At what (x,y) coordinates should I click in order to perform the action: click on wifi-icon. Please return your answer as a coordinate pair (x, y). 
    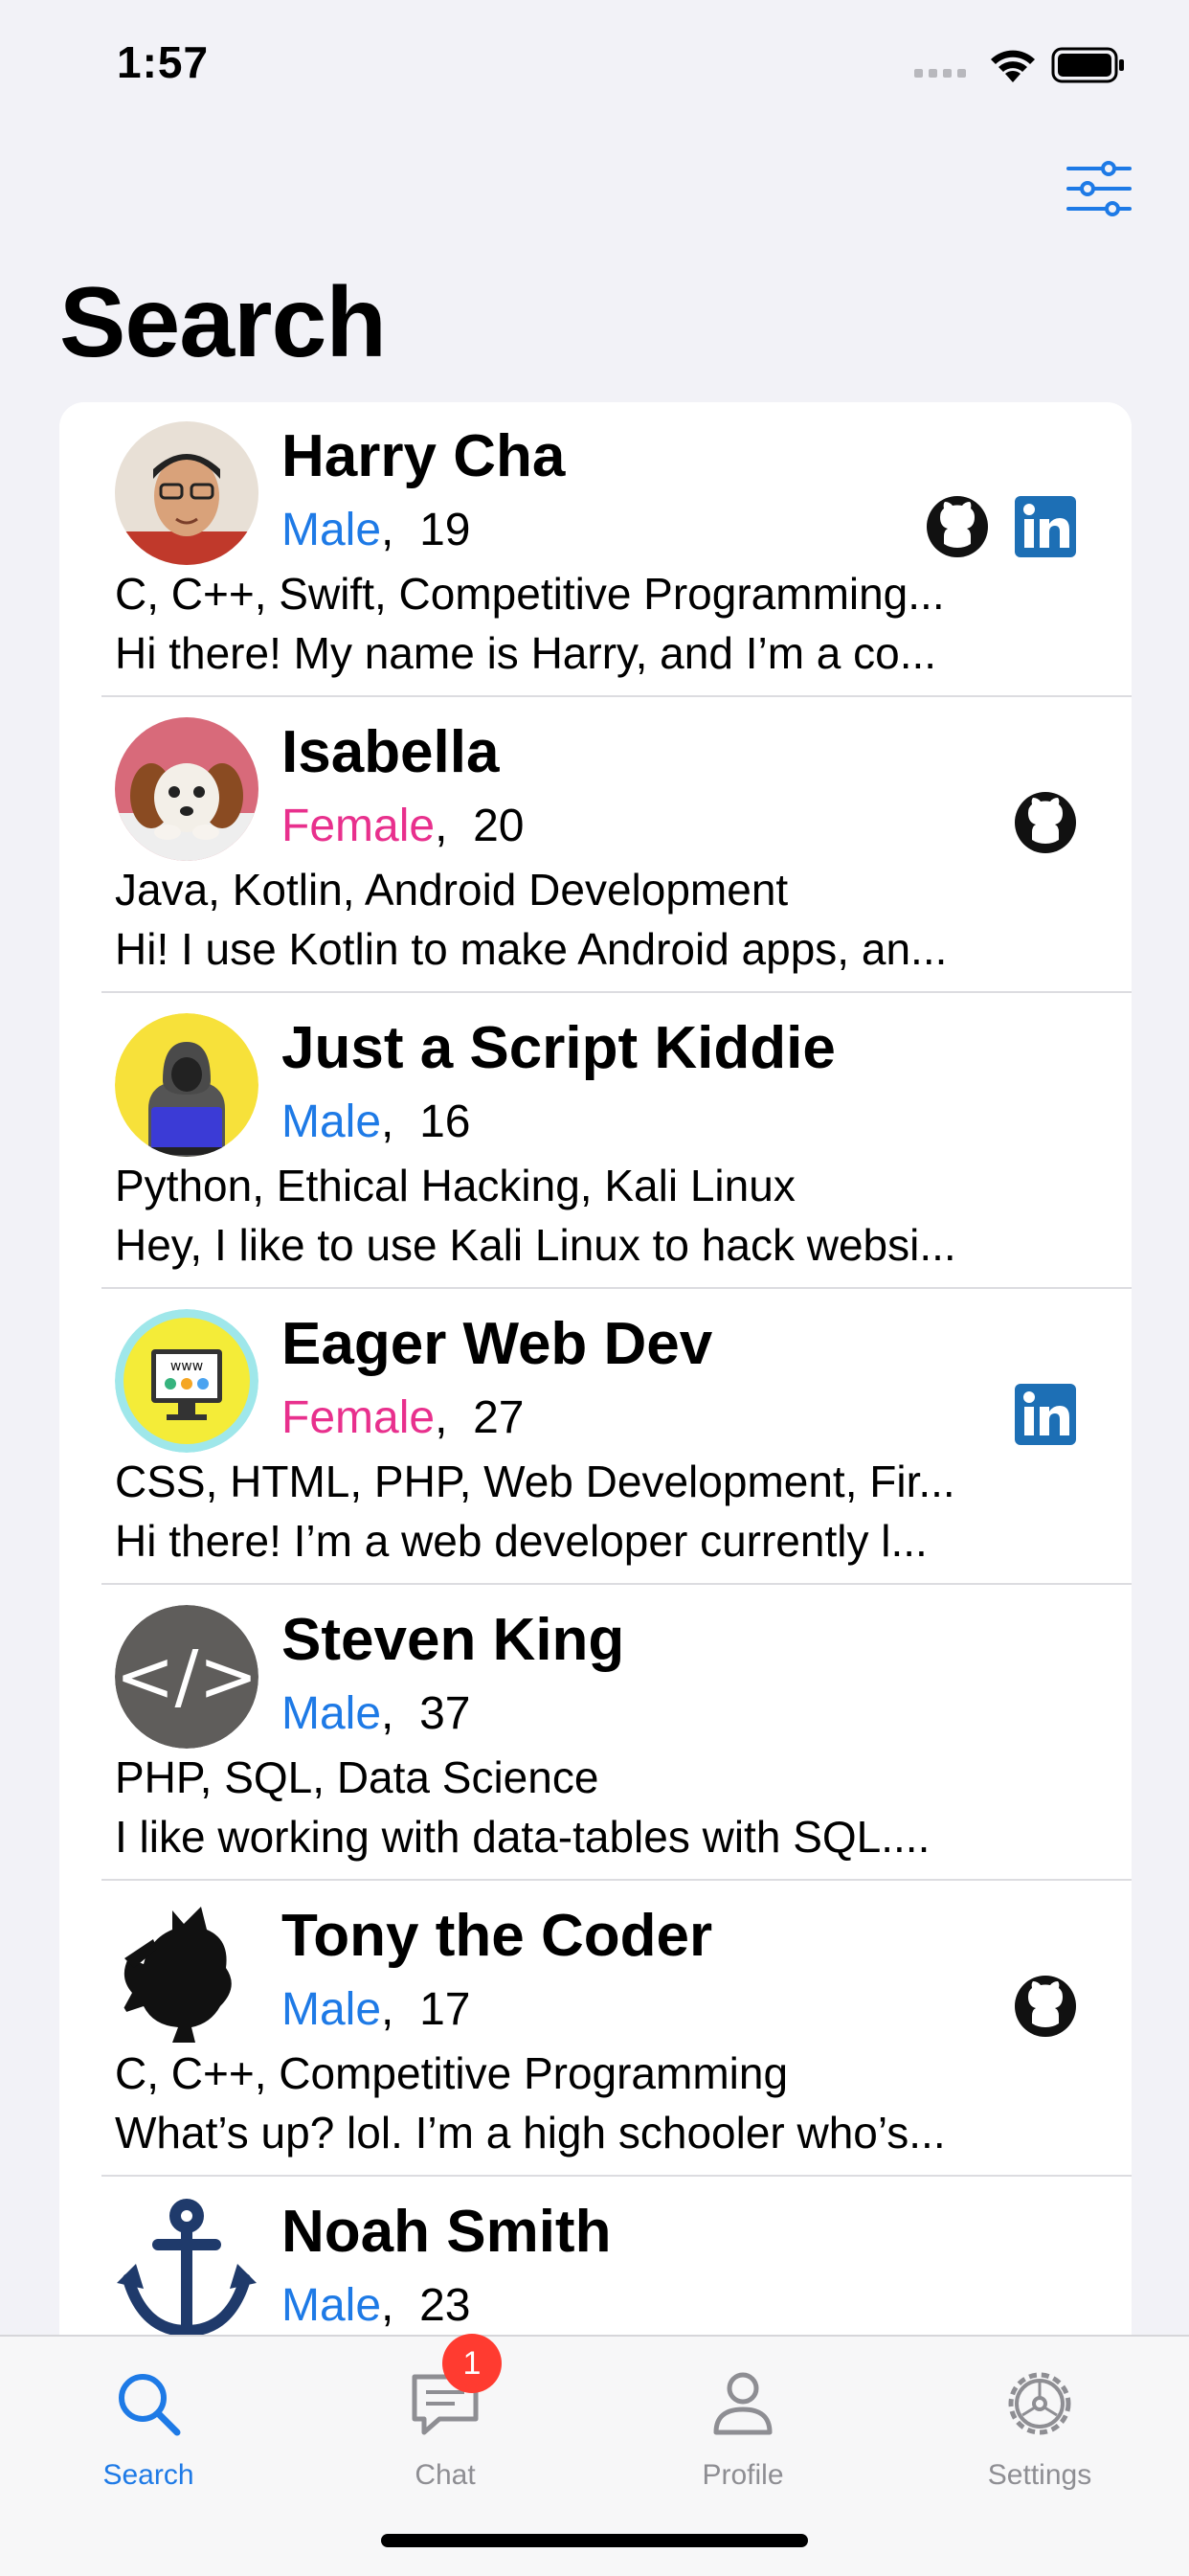
    Looking at the image, I should click on (1013, 66).